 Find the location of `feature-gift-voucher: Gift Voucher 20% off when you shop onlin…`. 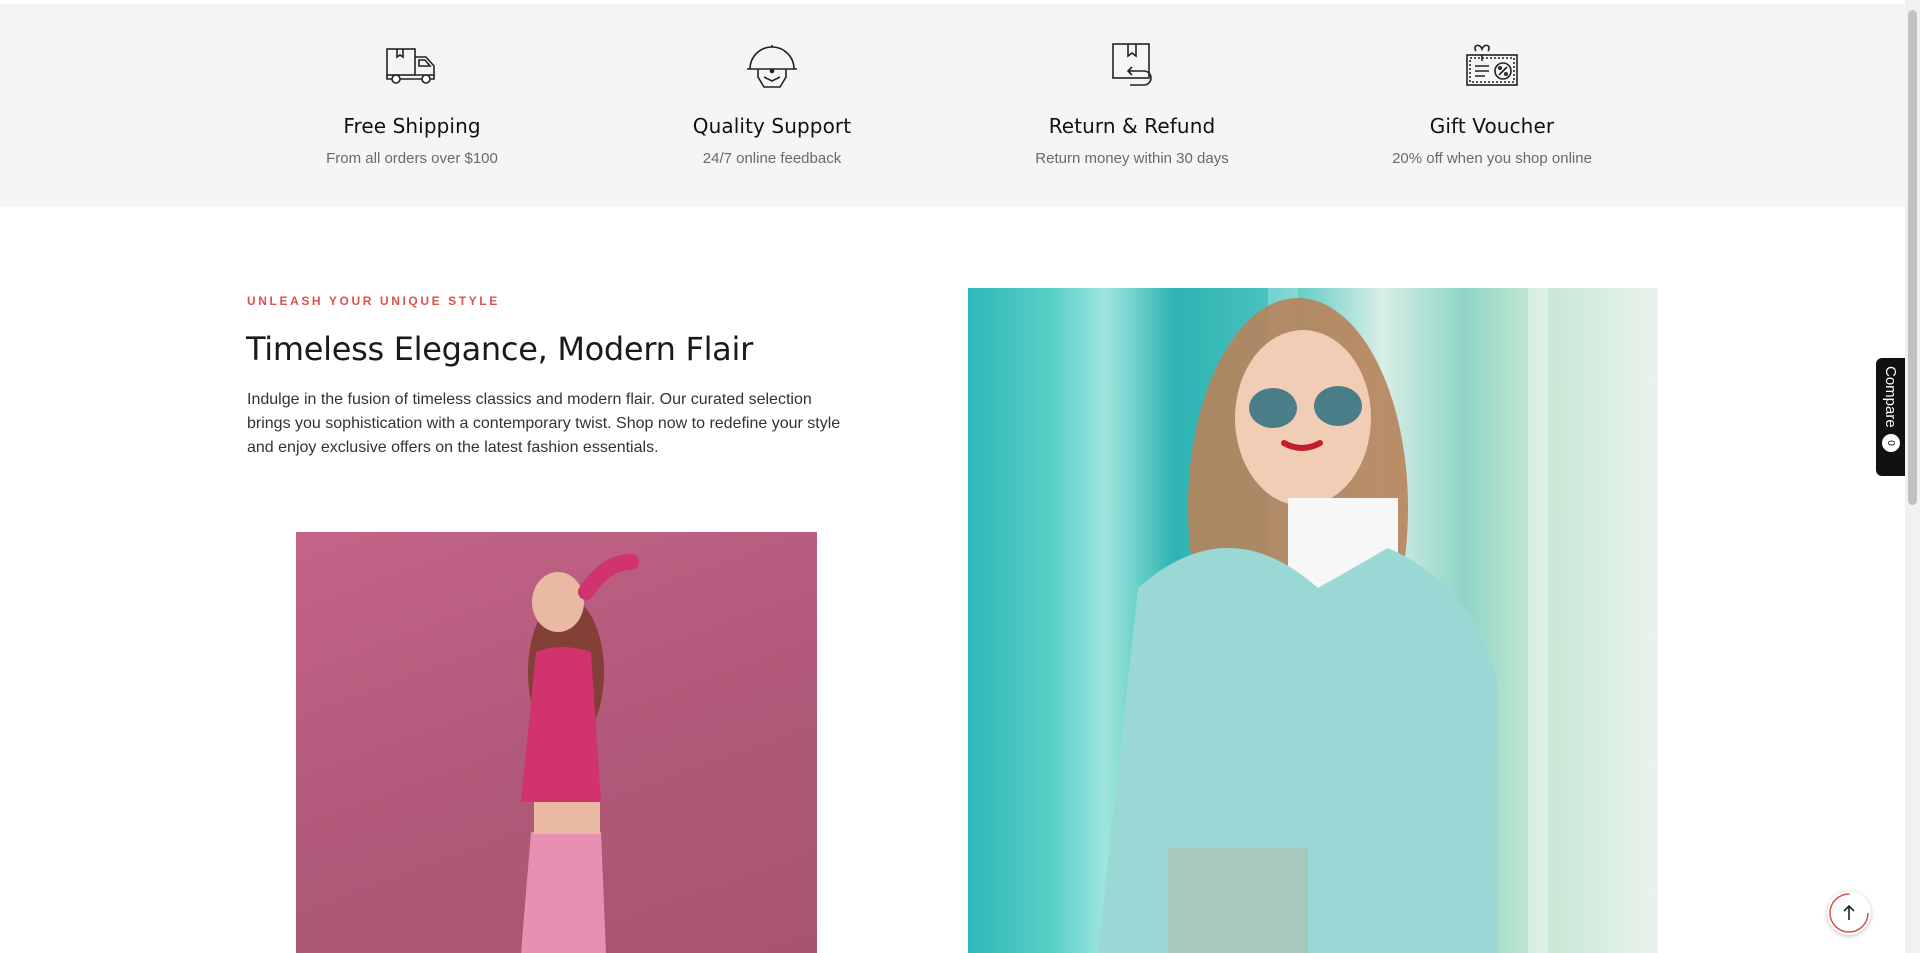

feature-gift-voucher: Gift Voucher 20% off when you shop onlin… is located at coordinates (1492, 103).